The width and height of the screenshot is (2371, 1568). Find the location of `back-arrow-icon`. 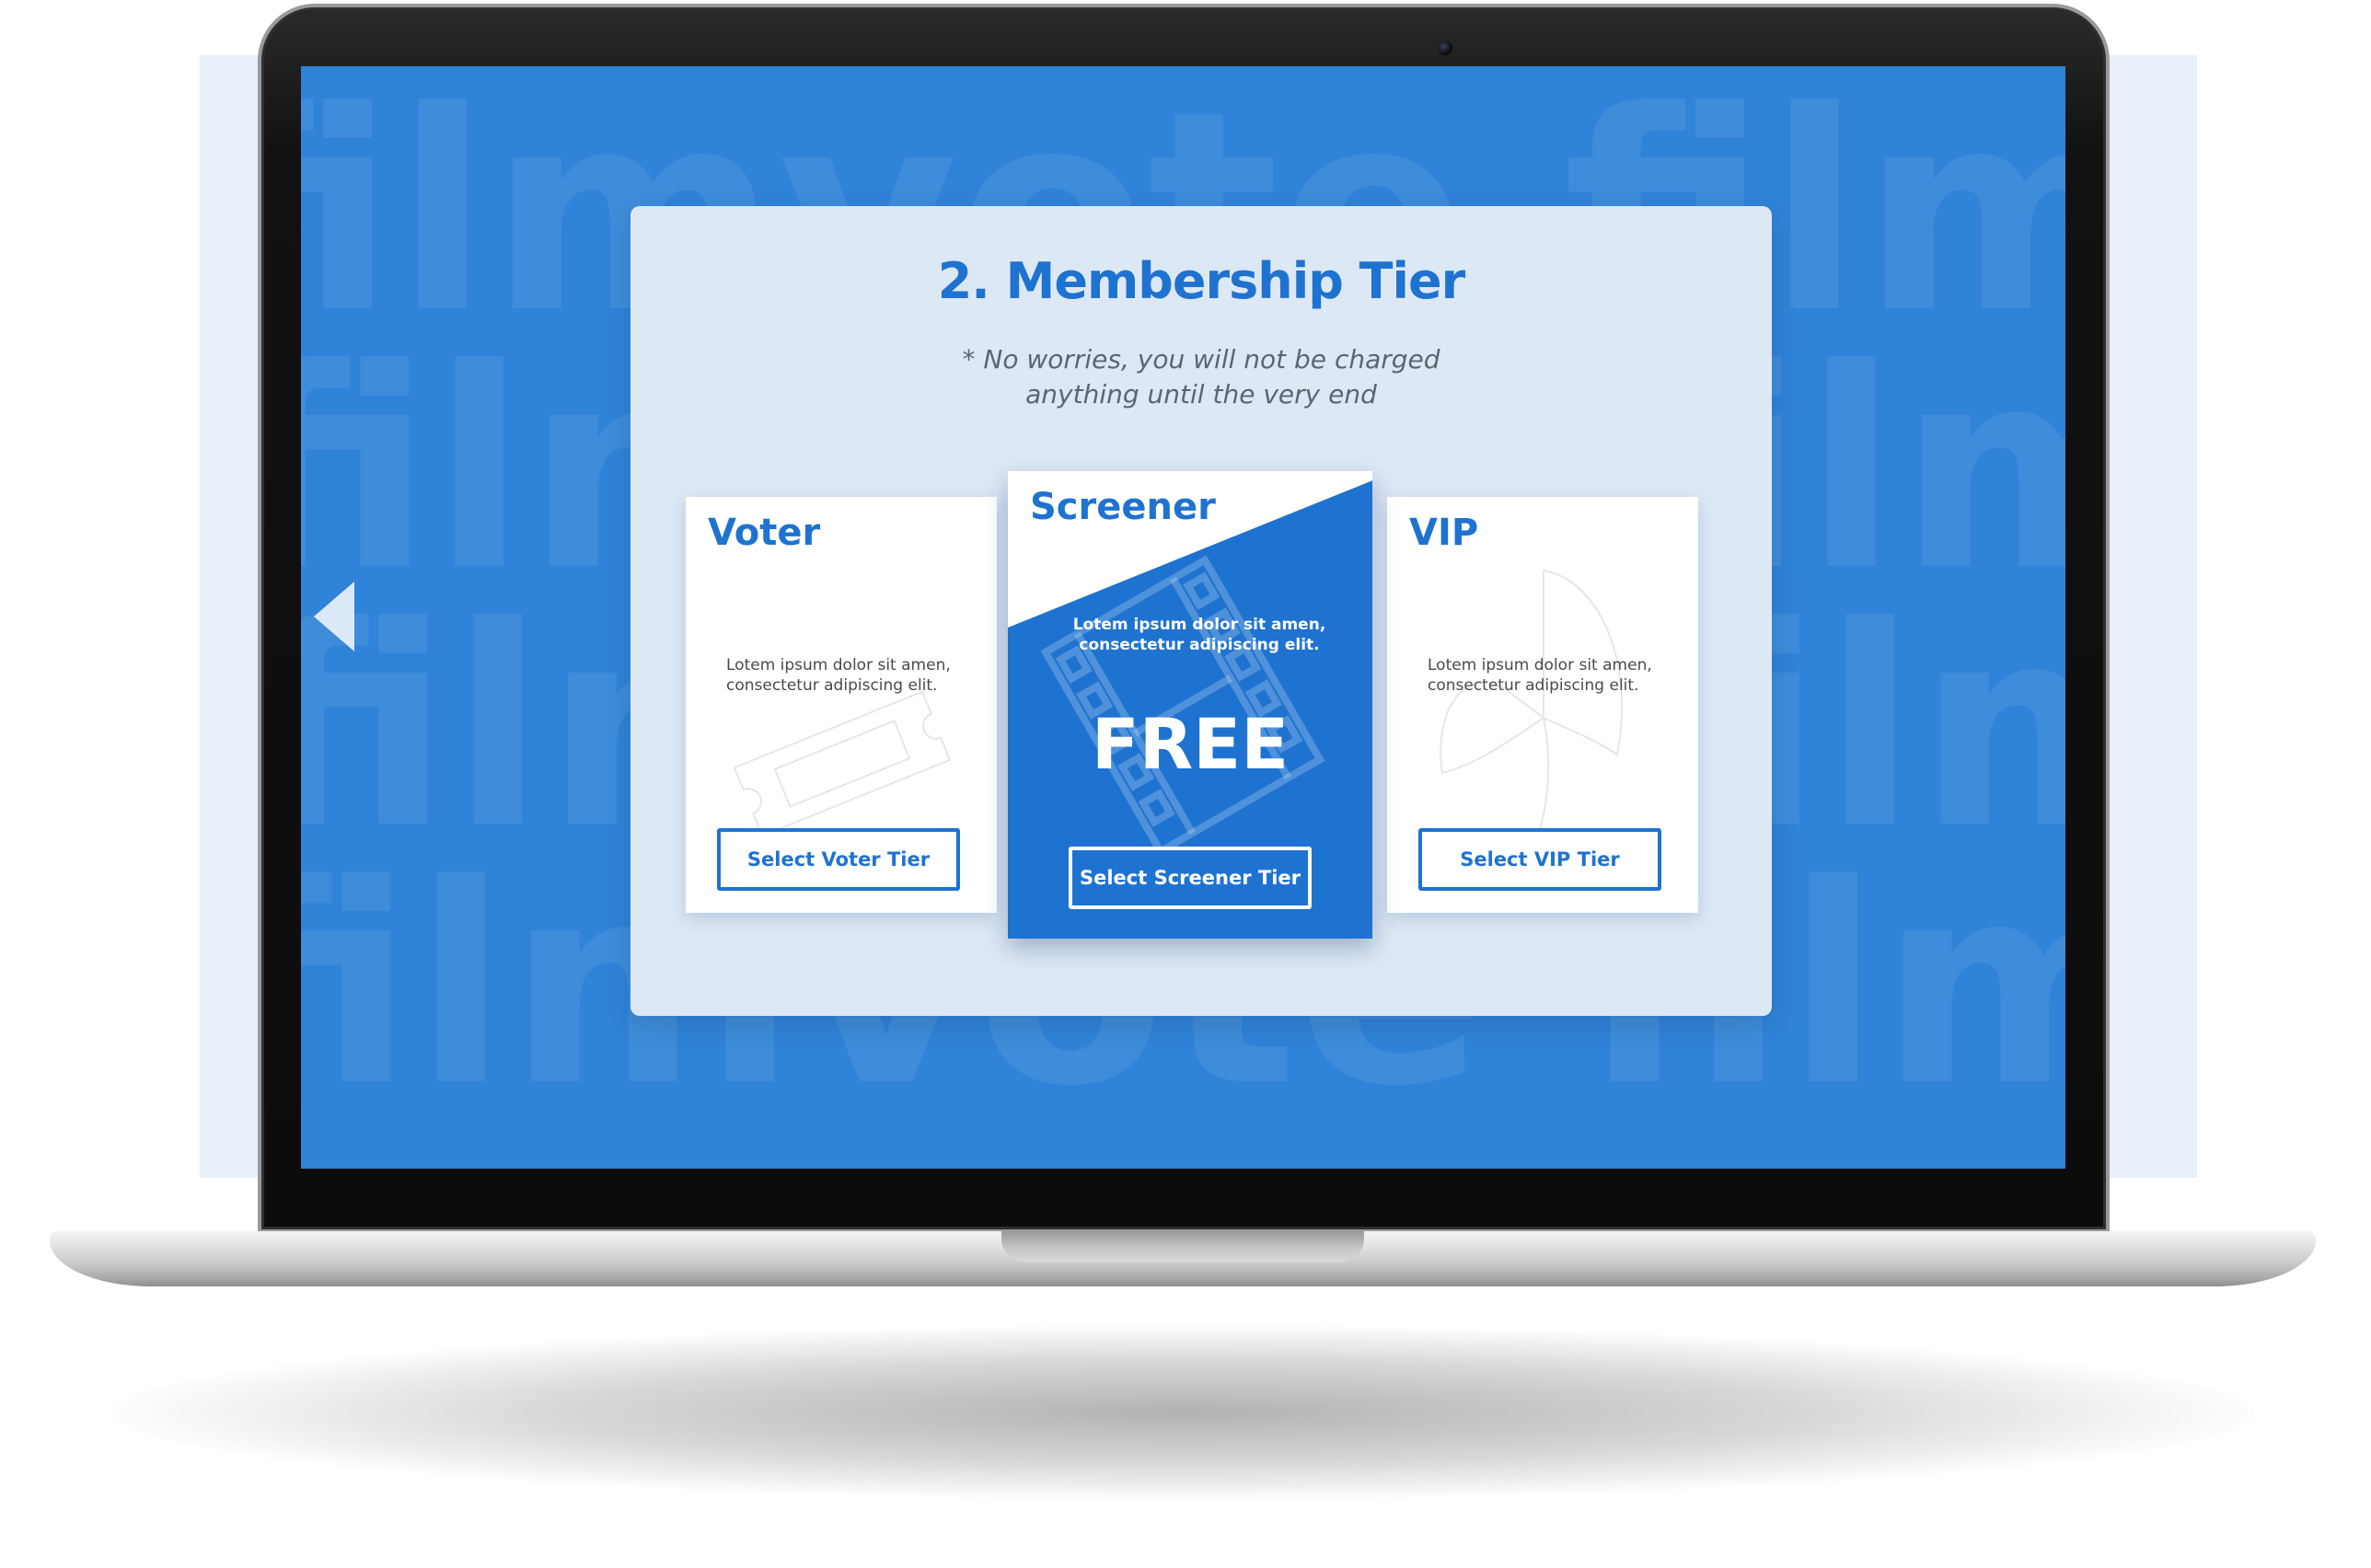

back-arrow-icon is located at coordinates (334, 616).